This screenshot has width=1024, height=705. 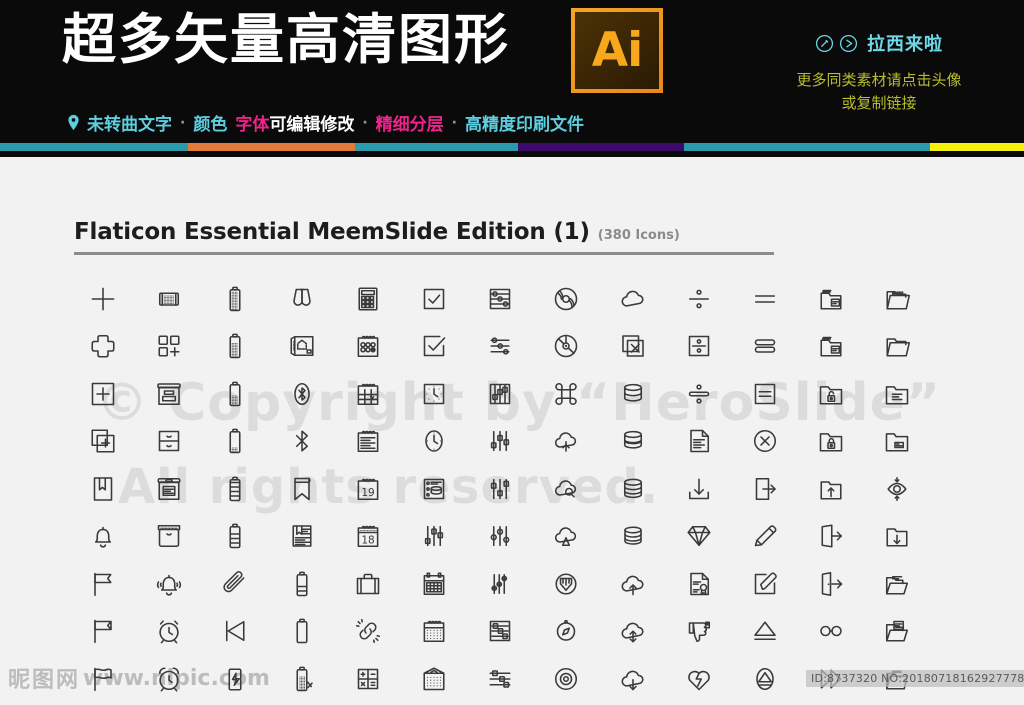 I want to click on calculator-icon, so click(x=368, y=299).